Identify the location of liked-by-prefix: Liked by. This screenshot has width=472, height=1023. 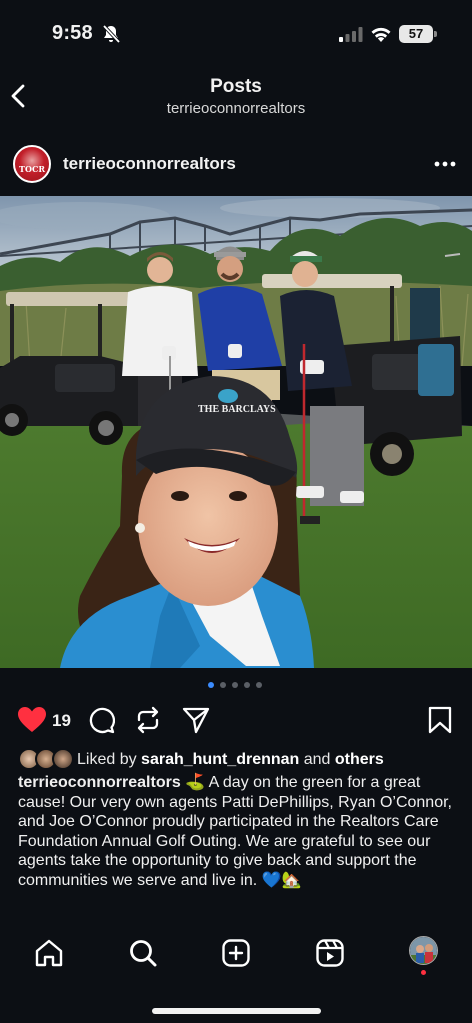
(109, 759).